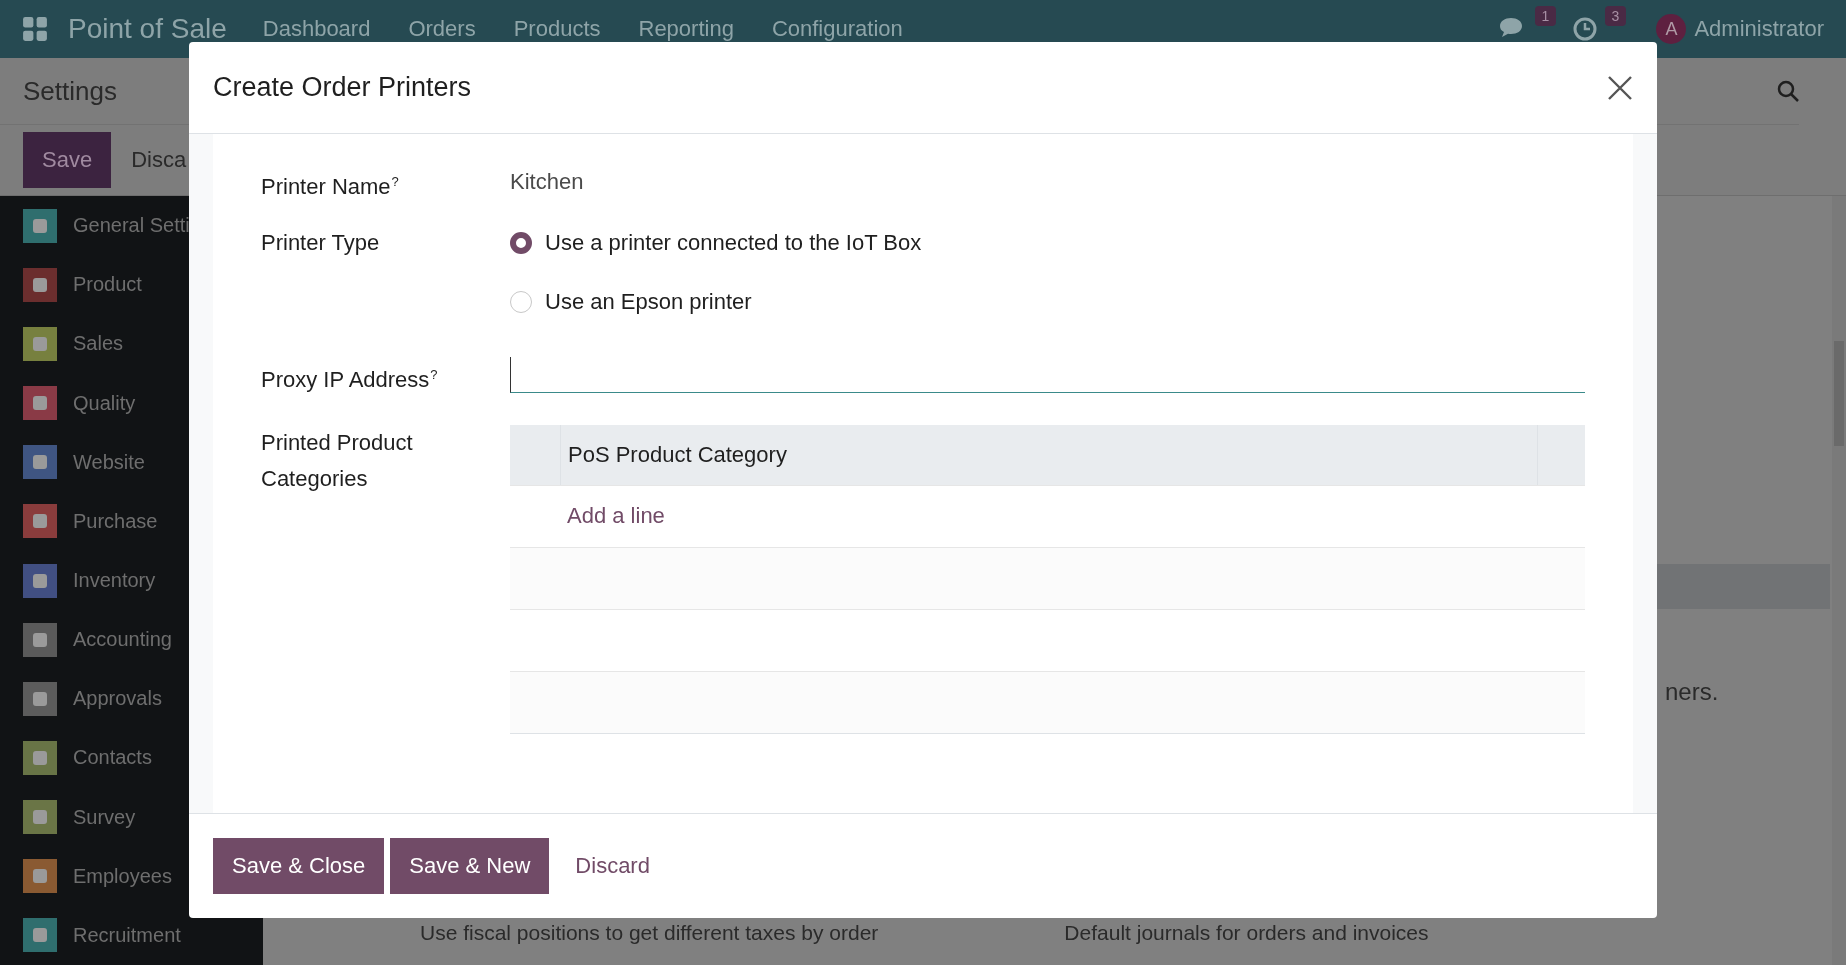  What do you see at coordinates (1049, 454) in the screenshot?
I see `column-header: PoS Product Category` at bounding box center [1049, 454].